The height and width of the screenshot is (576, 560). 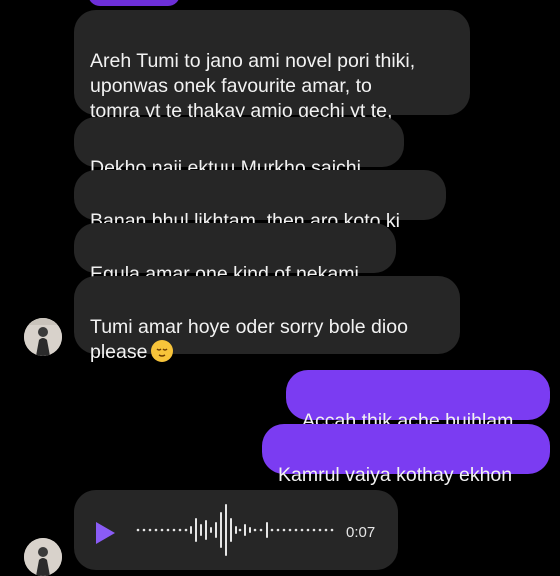 I want to click on voice-message: 0:07, so click(x=236, y=530).